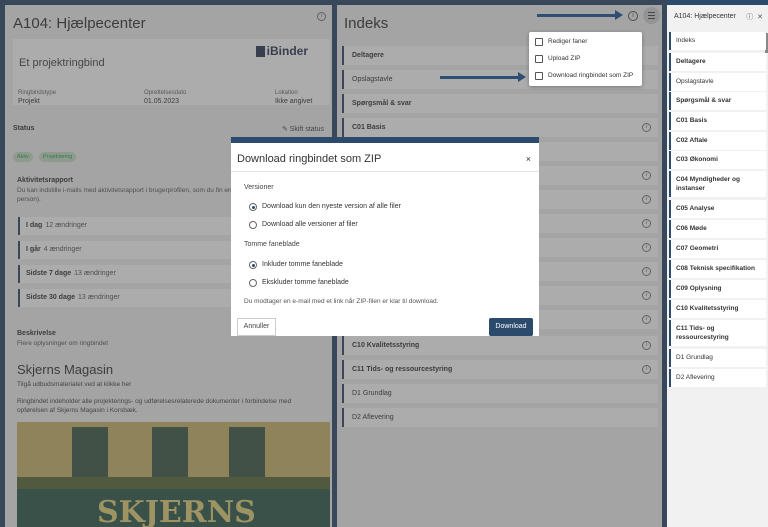  I want to click on edit-icon, so click(539, 42).